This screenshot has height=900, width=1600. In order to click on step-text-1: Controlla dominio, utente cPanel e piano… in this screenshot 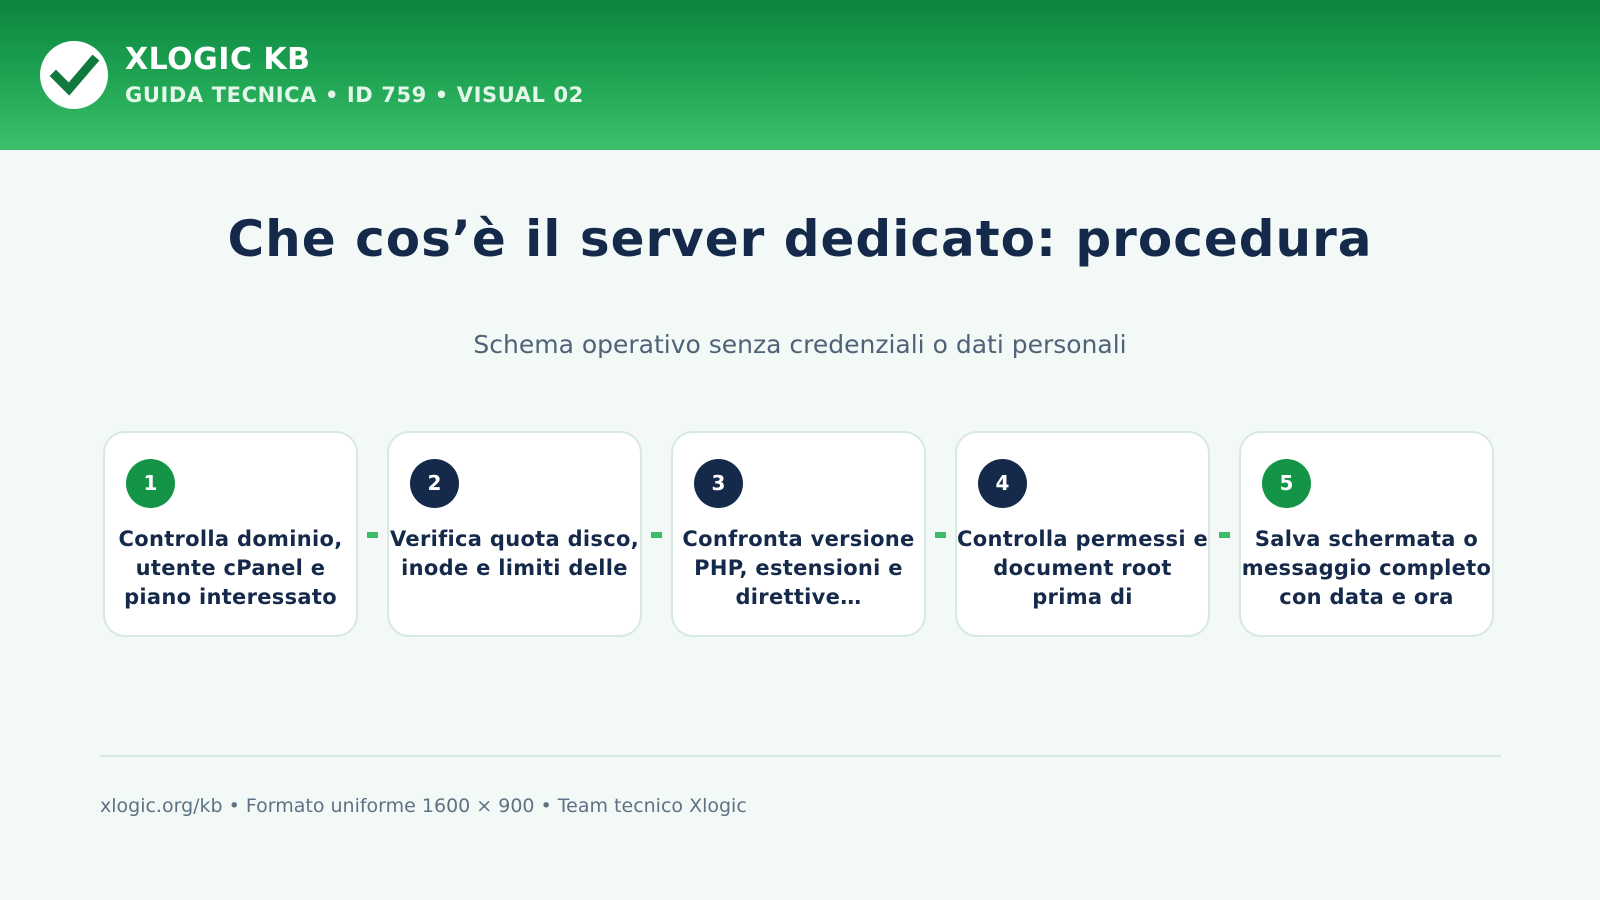, I will do `click(230, 568)`.